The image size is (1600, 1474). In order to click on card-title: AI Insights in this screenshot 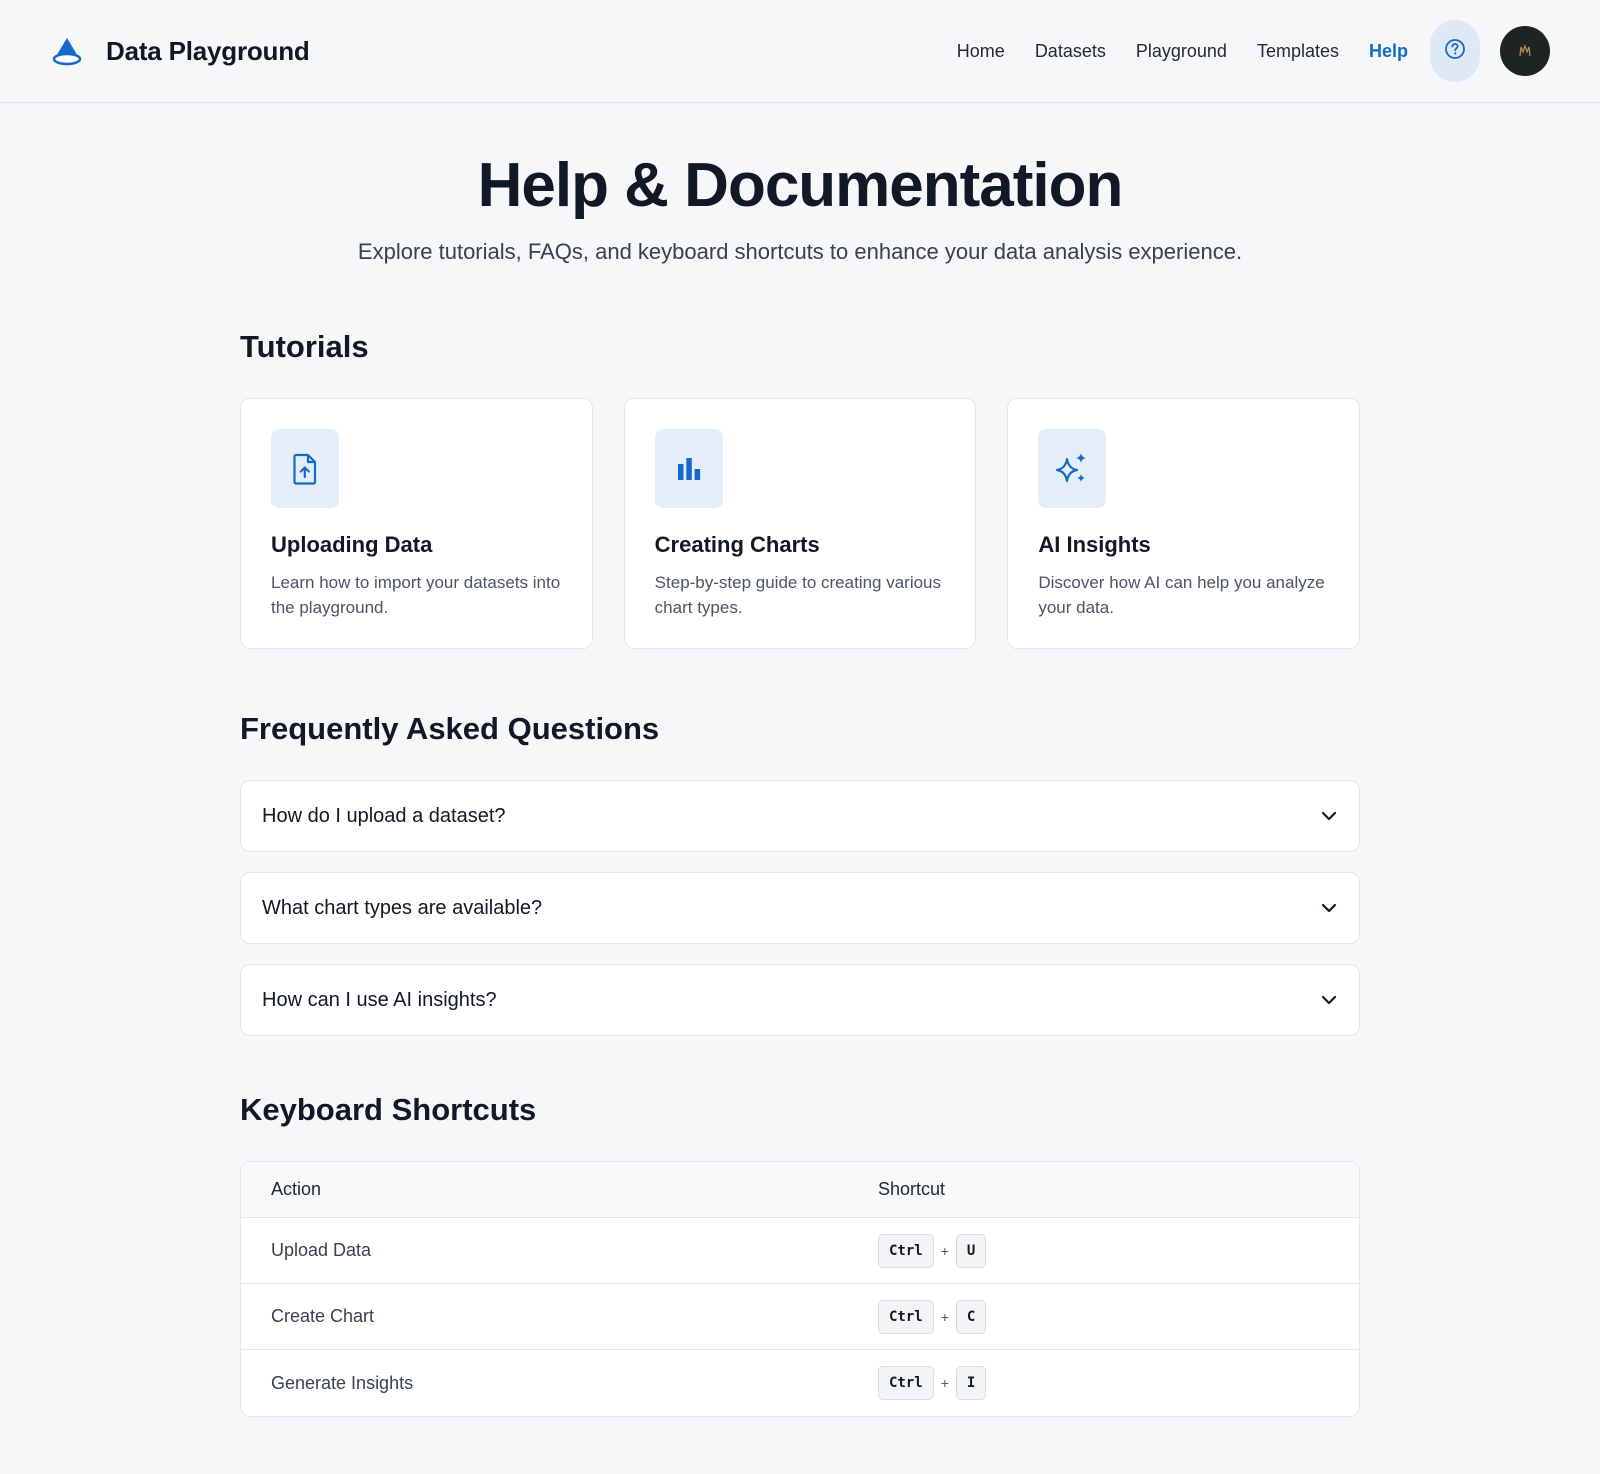, I will do `click(1094, 545)`.